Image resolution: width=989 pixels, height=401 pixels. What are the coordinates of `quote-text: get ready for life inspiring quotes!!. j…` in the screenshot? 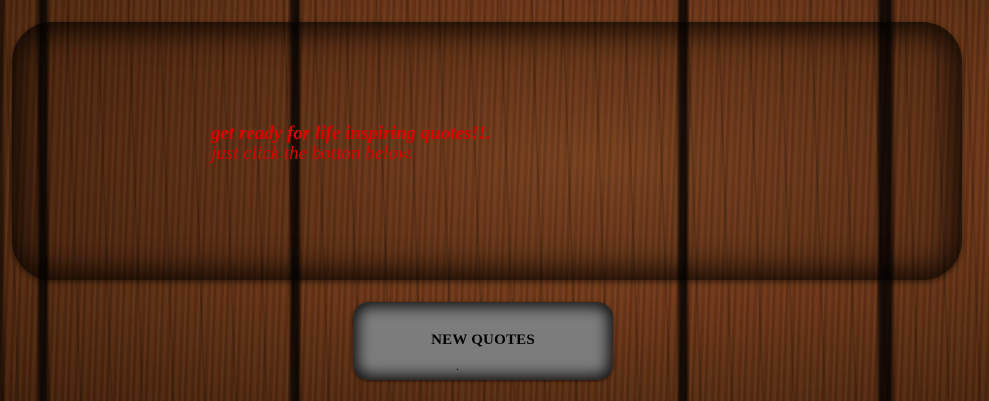 It's located at (421, 144).